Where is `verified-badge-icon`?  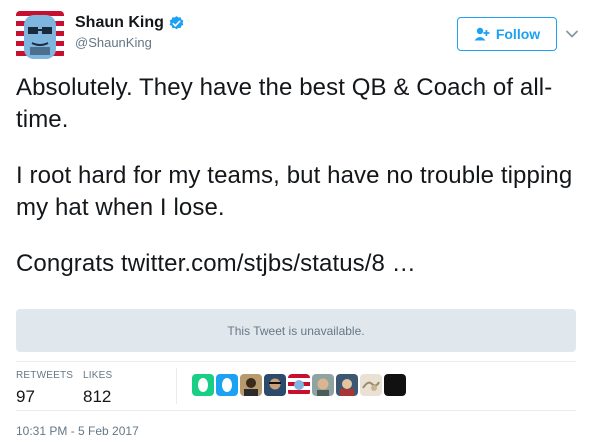
verified-badge-icon is located at coordinates (176, 22).